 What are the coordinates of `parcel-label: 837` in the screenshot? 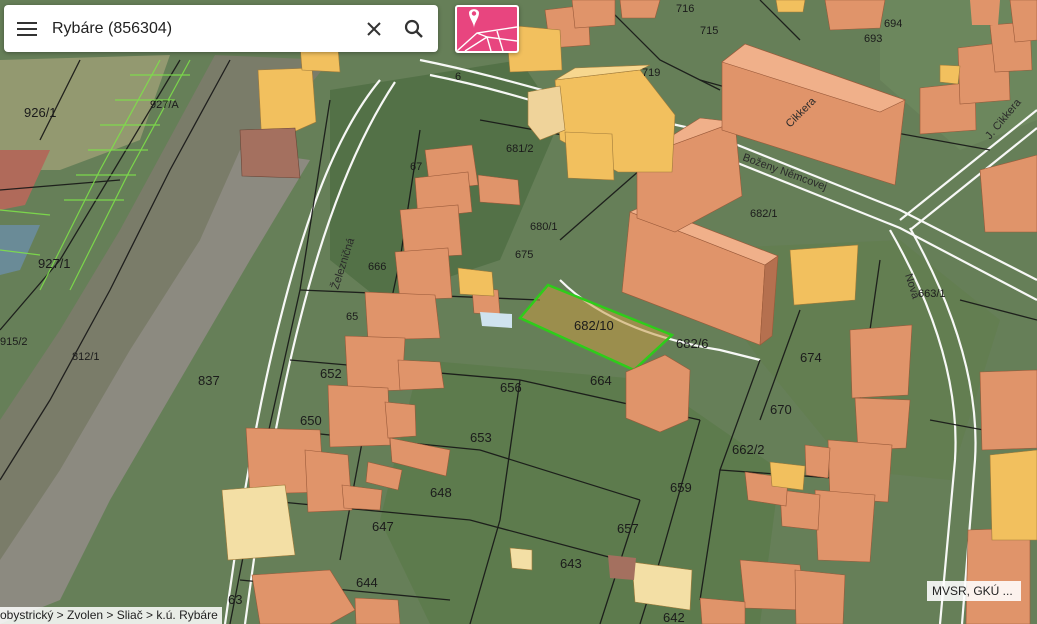 It's located at (209, 380).